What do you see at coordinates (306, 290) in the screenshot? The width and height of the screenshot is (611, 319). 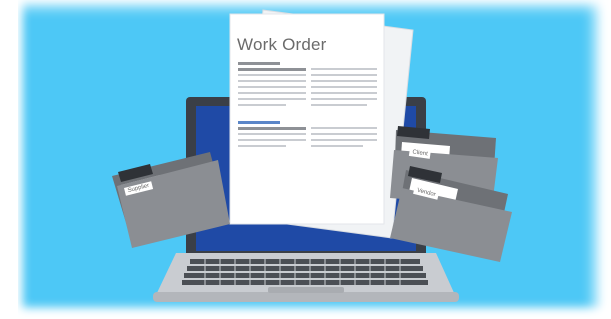 I see `trackpad` at bounding box center [306, 290].